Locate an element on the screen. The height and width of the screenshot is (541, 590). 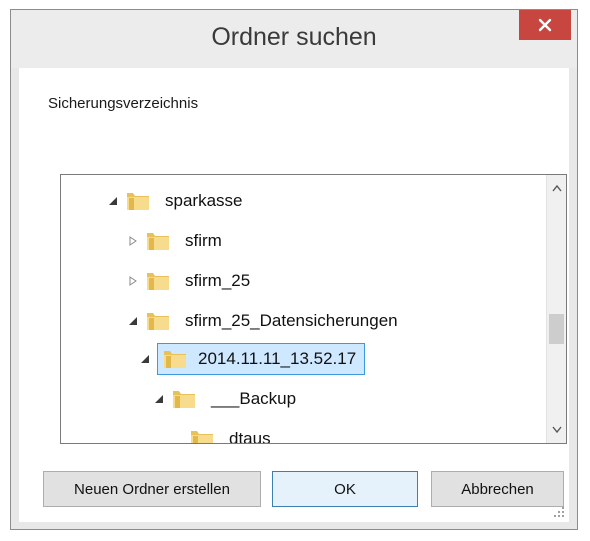
resize-grip-icon is located at coordinates (559, 512).